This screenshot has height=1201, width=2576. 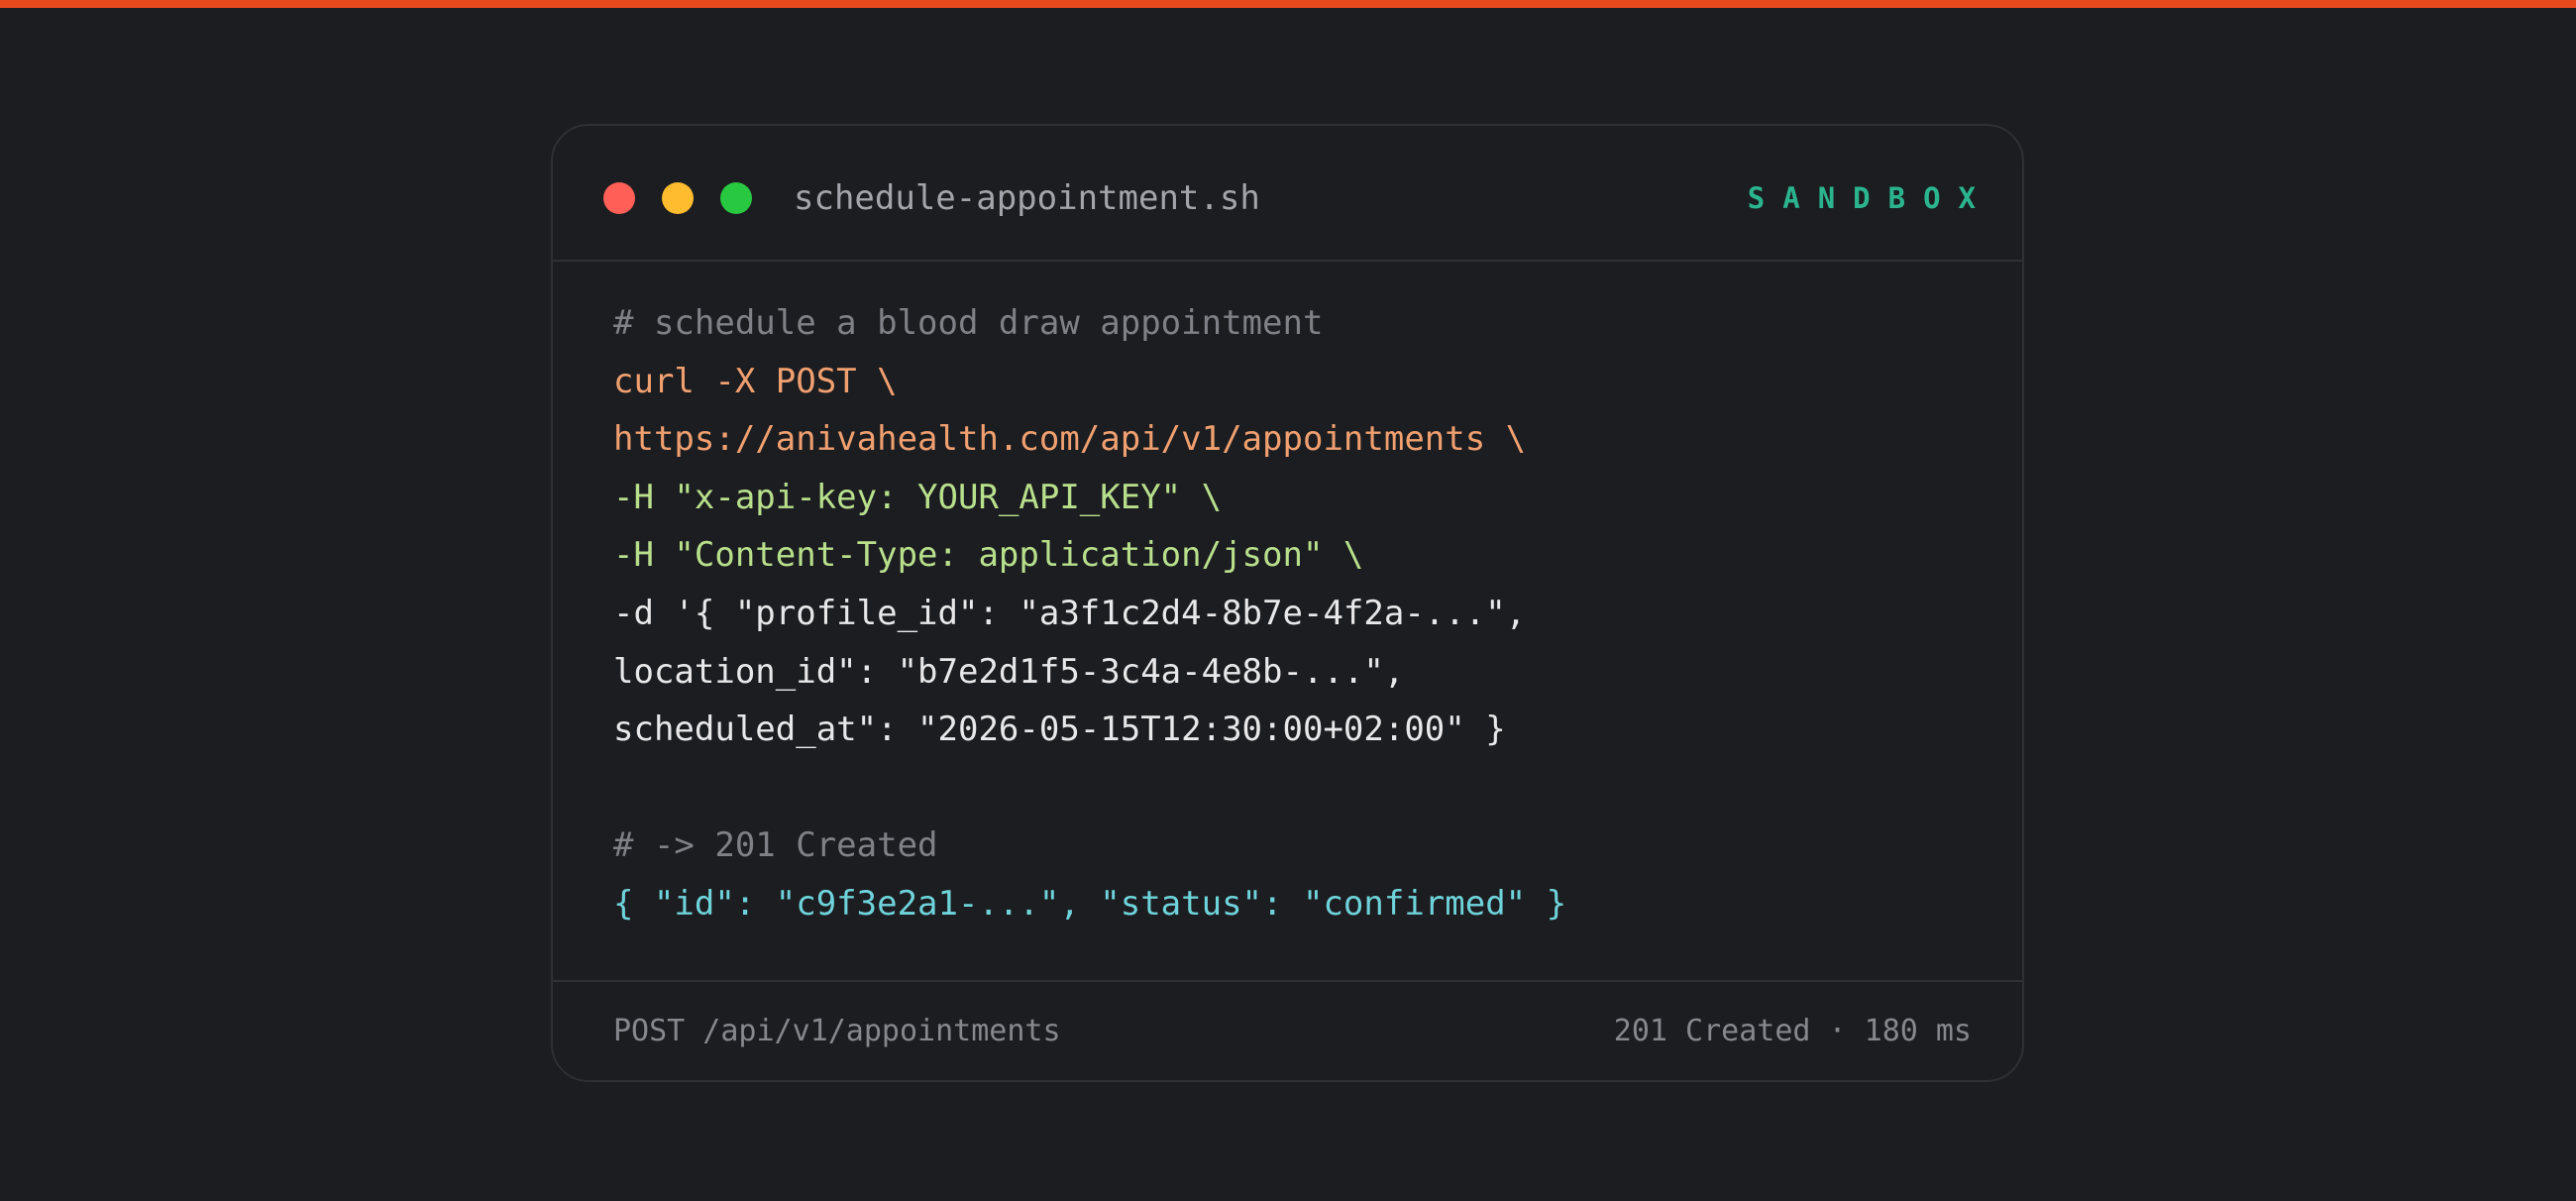 I want to click on code-line: -H "Content-Type: application/json" \, so click(x=988, y=556).